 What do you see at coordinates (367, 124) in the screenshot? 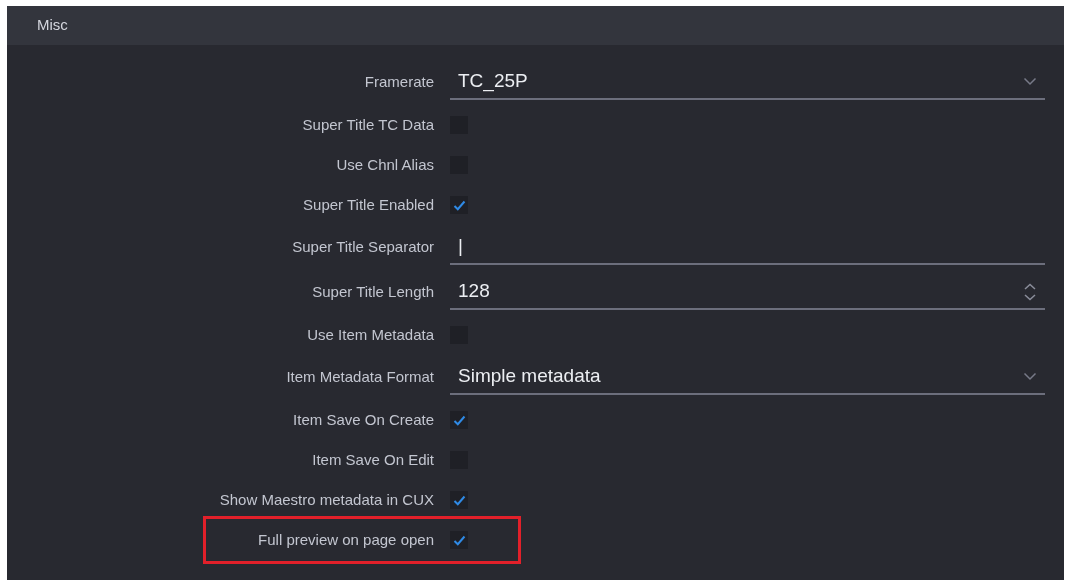
I see `field-label: Super Title TC Data` at bounding box center [367, 124].